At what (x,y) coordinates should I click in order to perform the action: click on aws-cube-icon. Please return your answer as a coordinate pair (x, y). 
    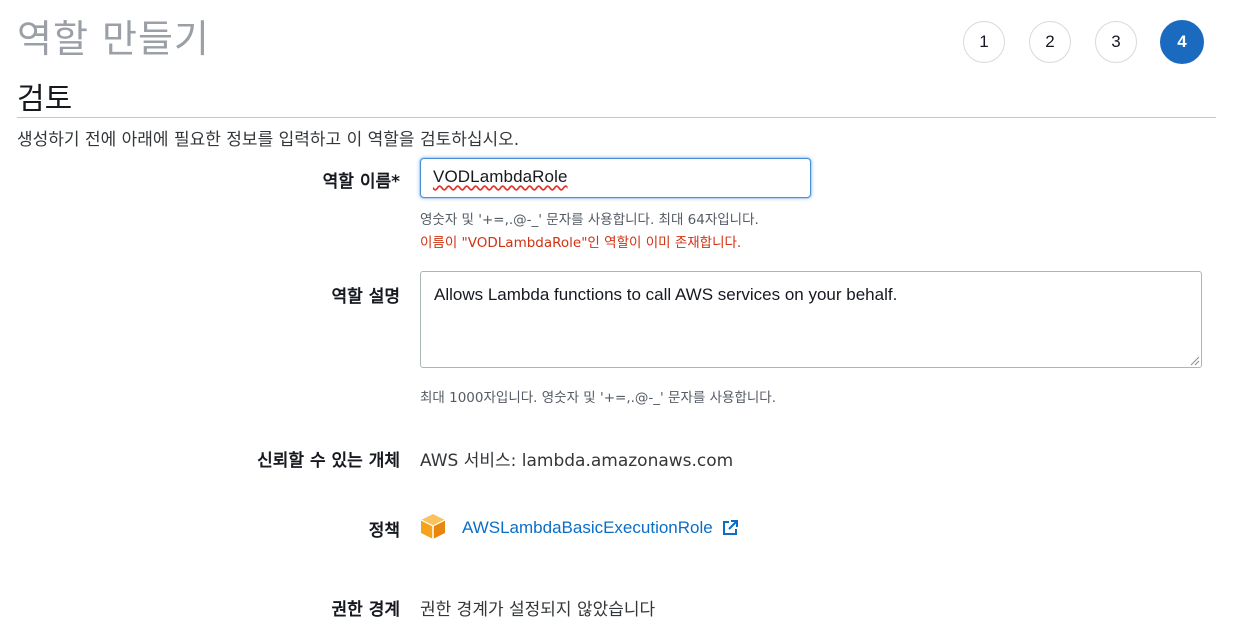
    Looking at the image, I should click on (433, 526).